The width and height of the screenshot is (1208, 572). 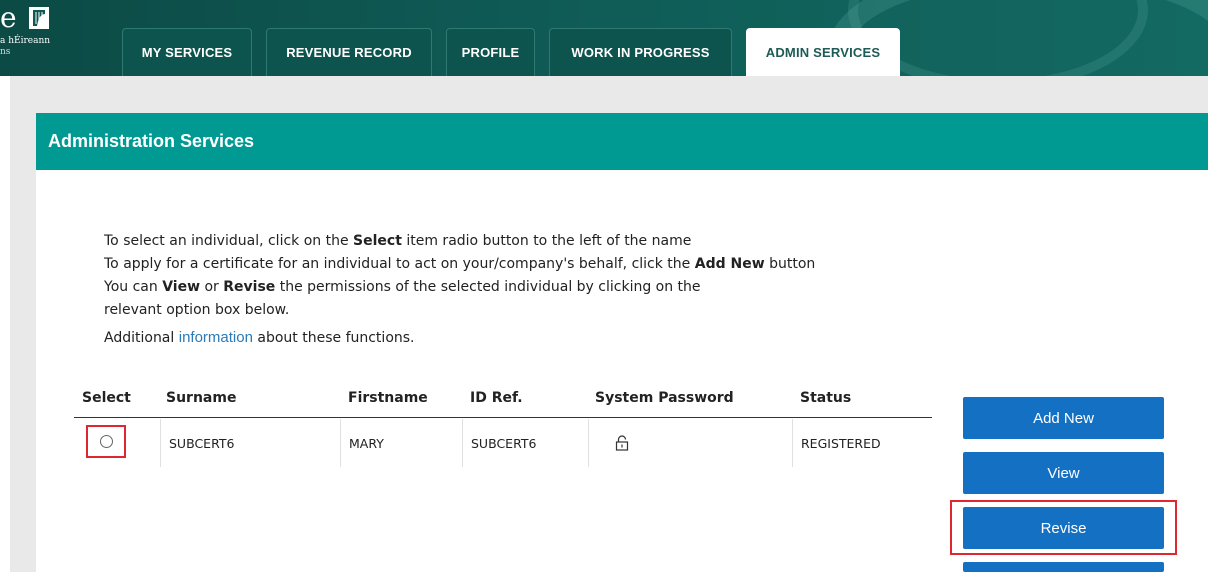 I want to click on tab-revenue-record: REVENUE RECORD, so click(x=349, y=52).